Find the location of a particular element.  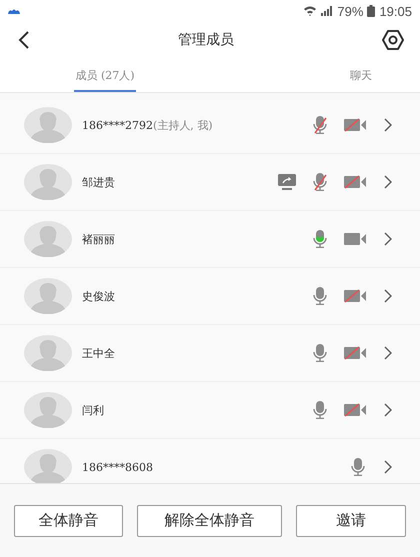

member-name: 褚丽丽 is located at coordinates (98, 239).